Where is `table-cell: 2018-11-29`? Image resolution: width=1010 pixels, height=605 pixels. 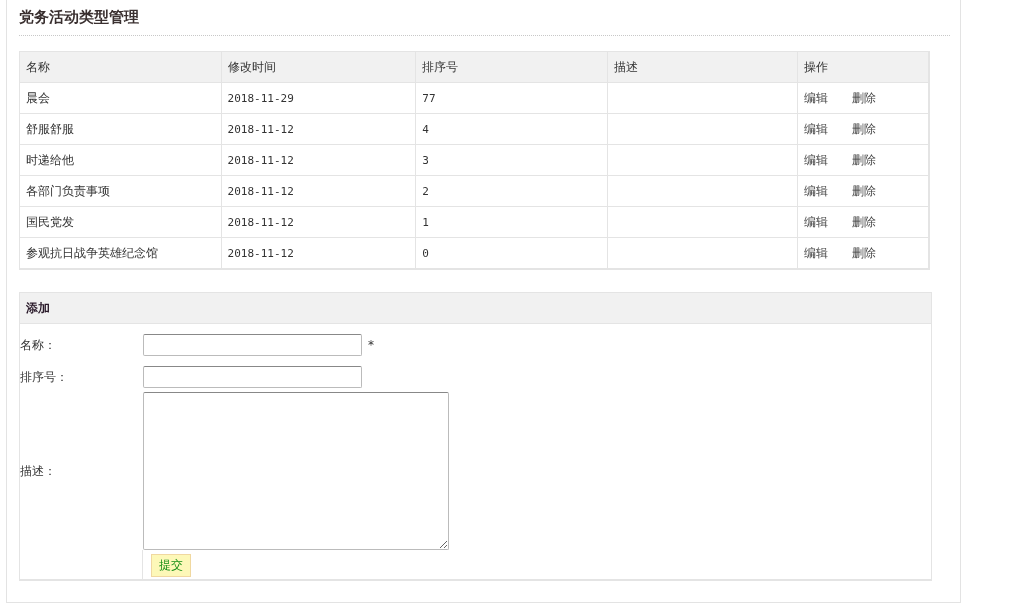 table-cell: 2018-11-29 is located at coordinates (318, 98).